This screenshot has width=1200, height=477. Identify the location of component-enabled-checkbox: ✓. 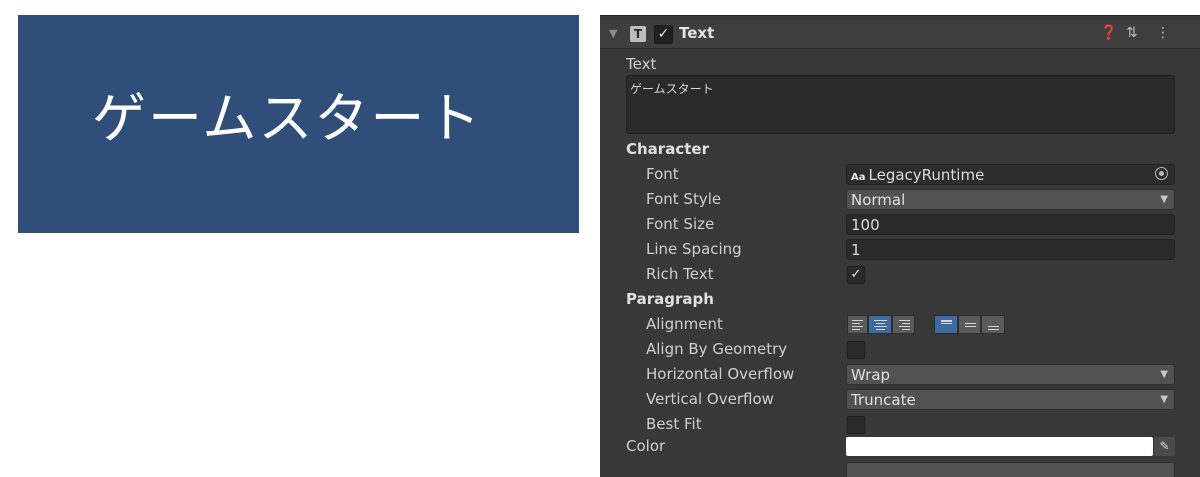
(663, 34).